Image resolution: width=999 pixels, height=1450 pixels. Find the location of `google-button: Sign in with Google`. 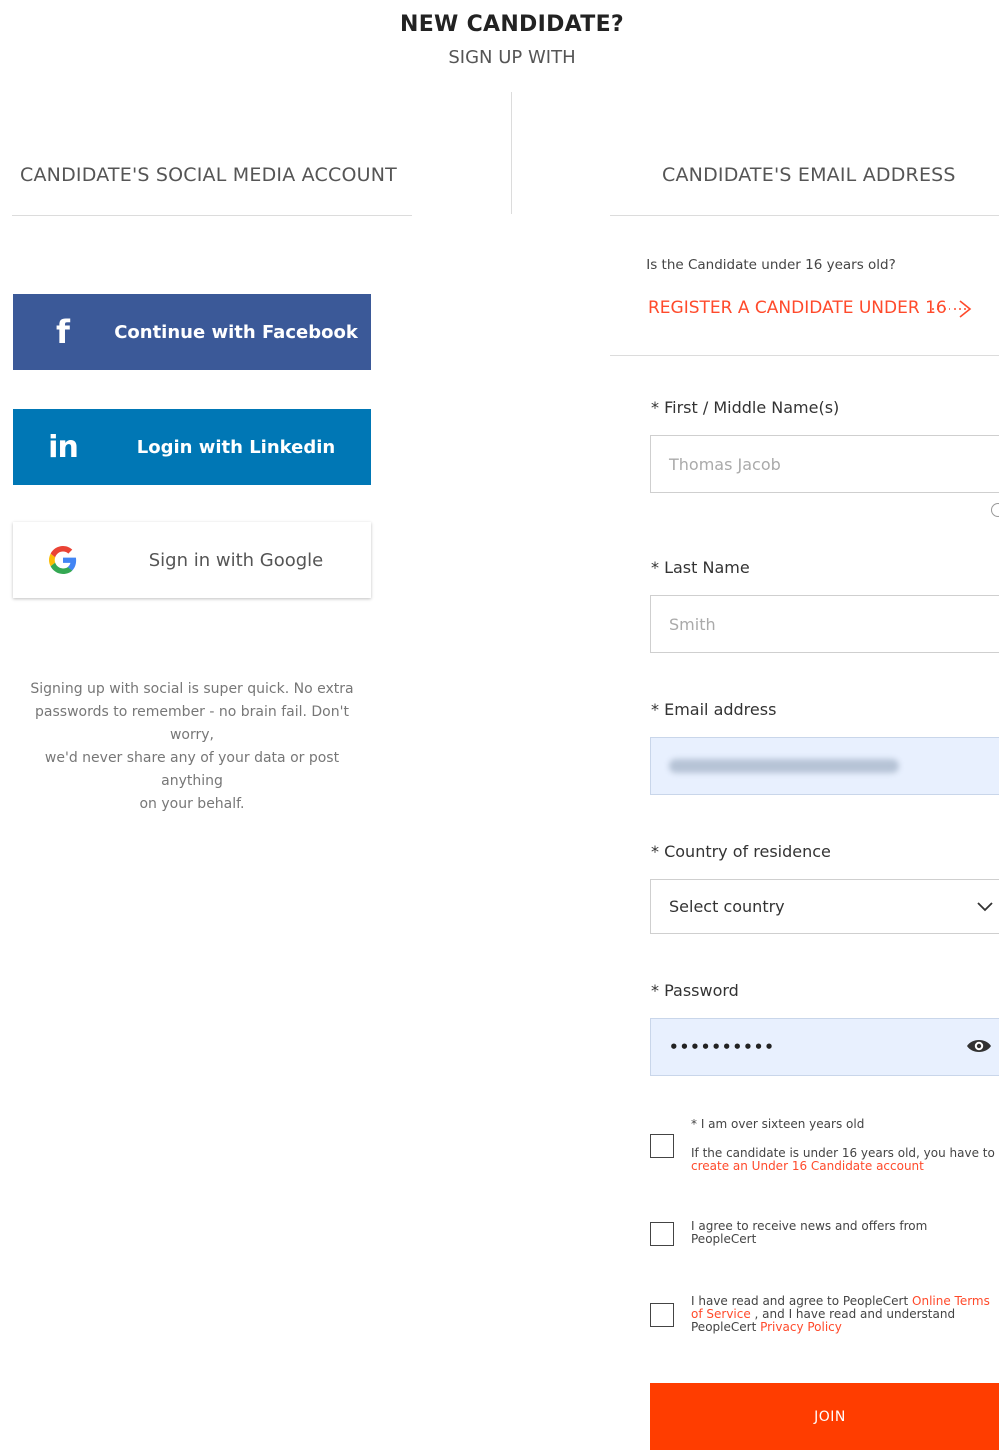

google-button: Sign in with Google is located at coordinates (192, 560).